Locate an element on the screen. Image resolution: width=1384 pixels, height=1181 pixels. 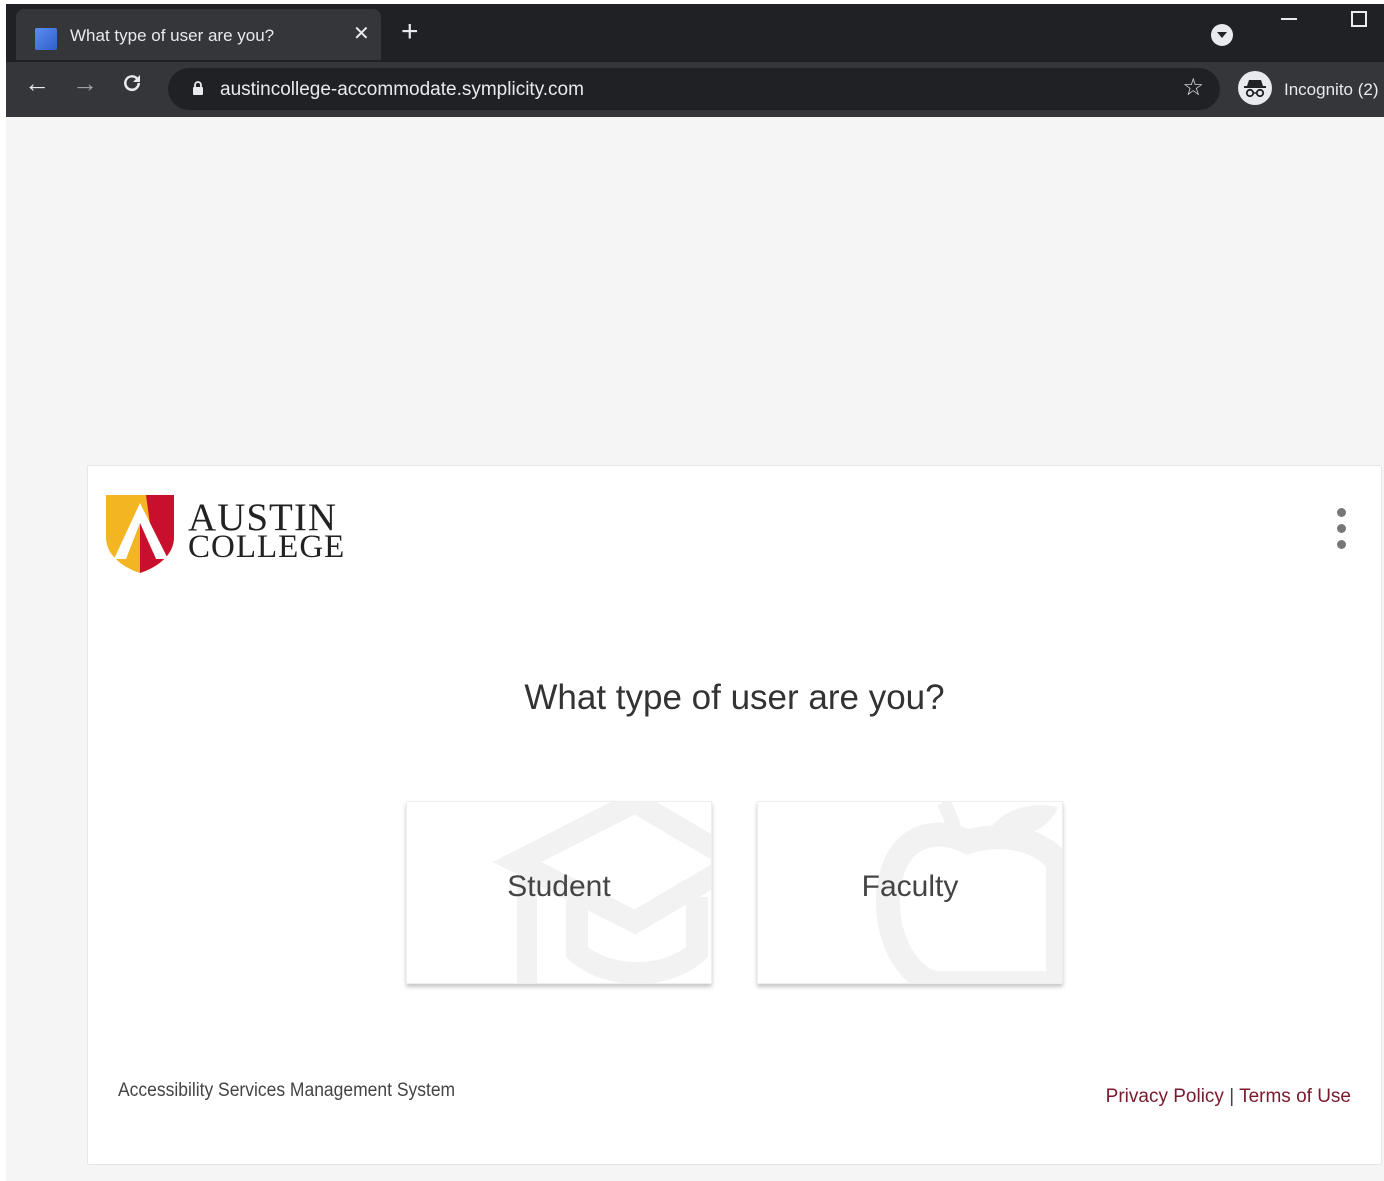
minimize-icon is located at coordinates (1289, 19).